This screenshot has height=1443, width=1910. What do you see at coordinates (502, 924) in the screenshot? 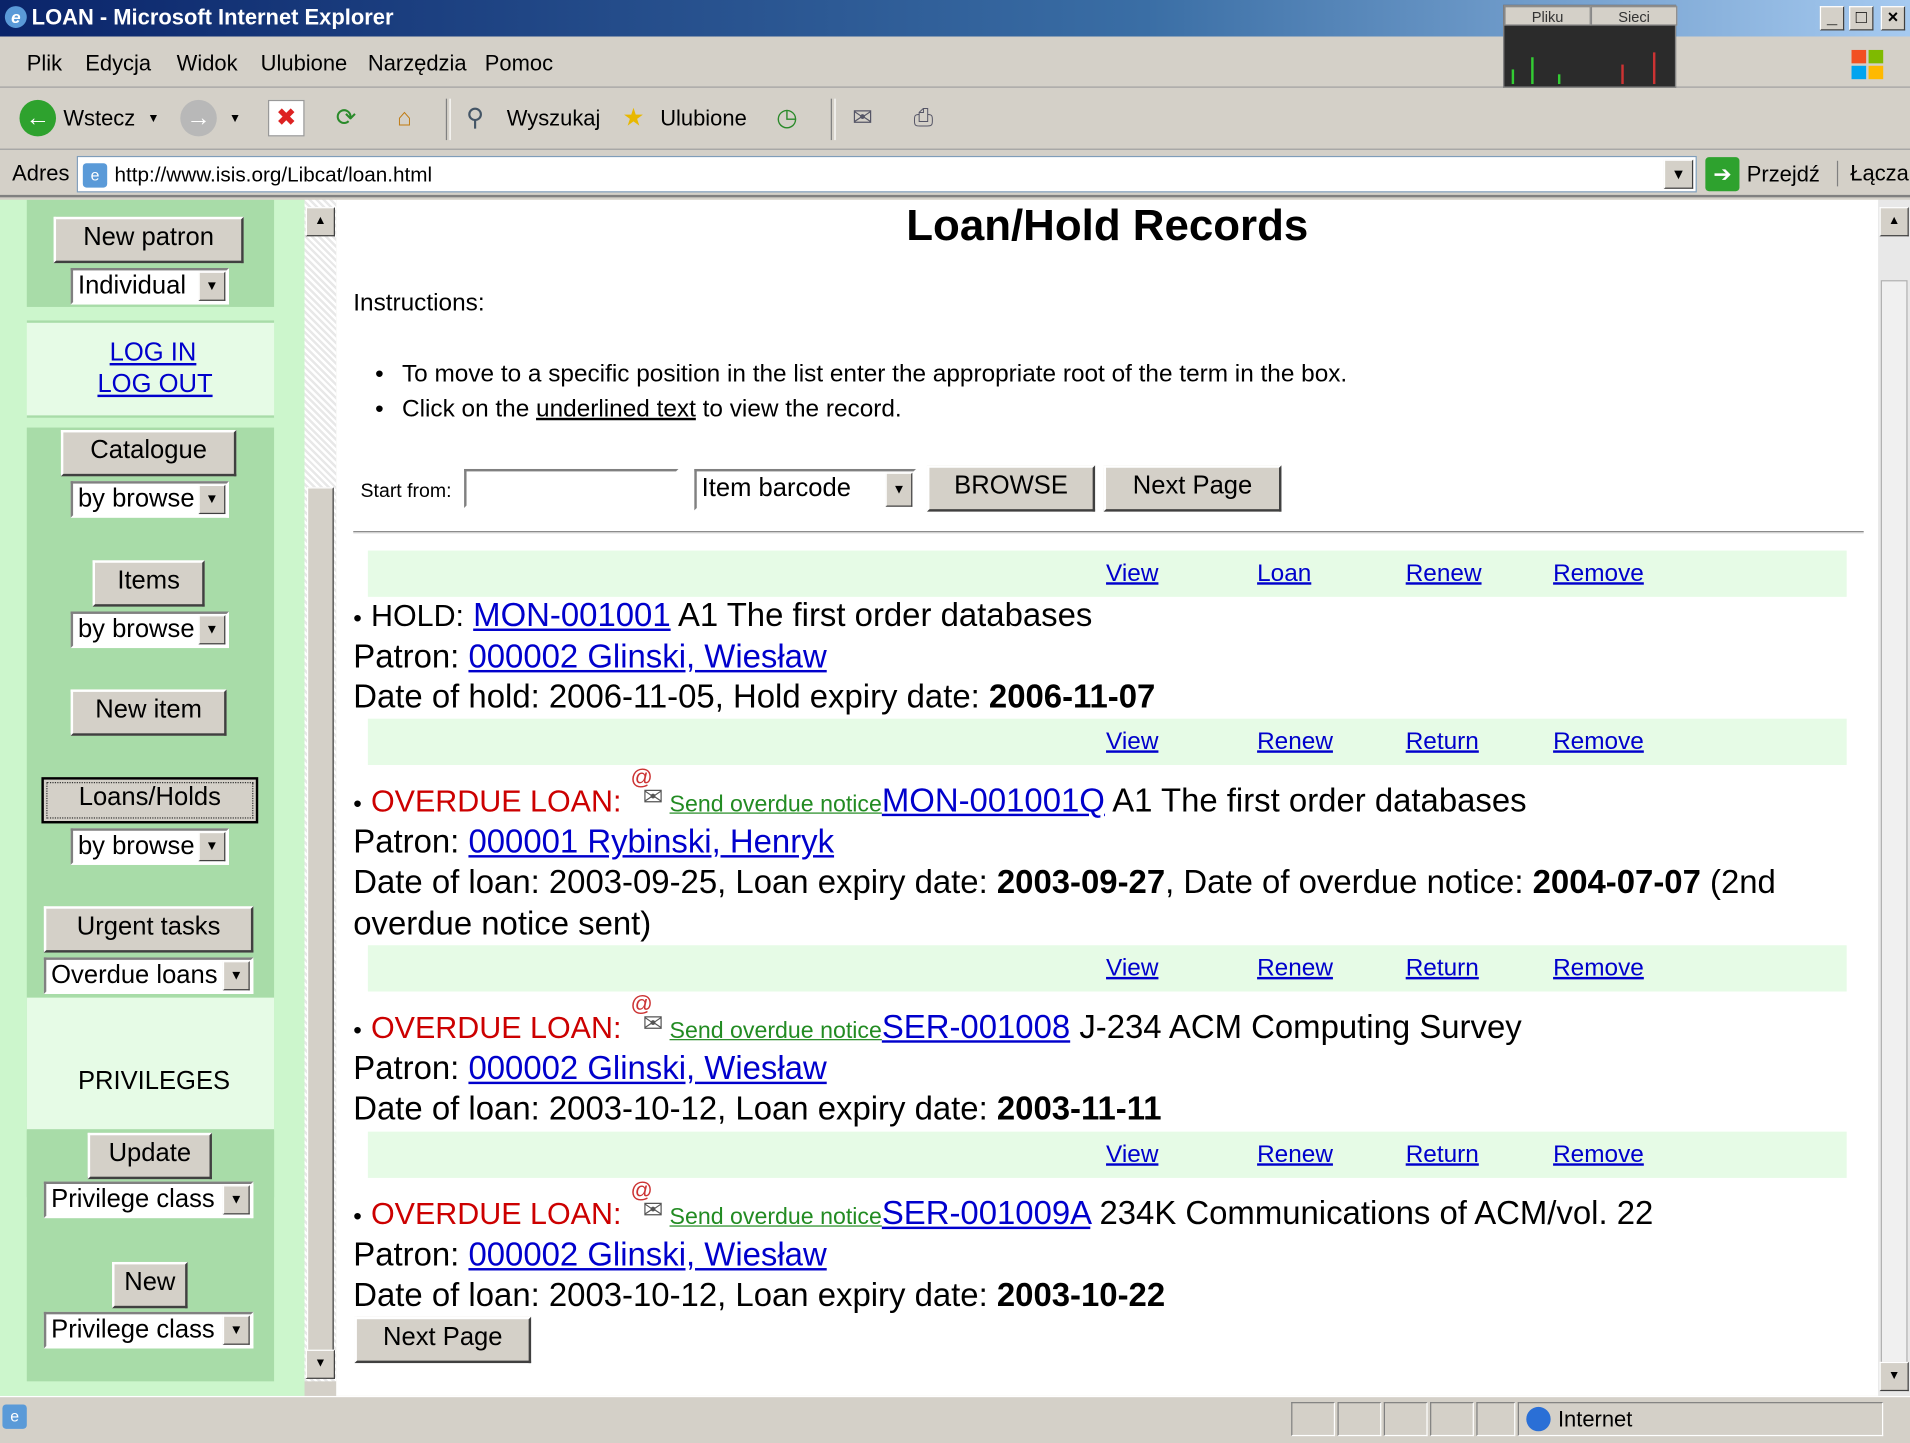
I see `record-dates-continued: overdue notice sent)` at bounding box center [502, 924].